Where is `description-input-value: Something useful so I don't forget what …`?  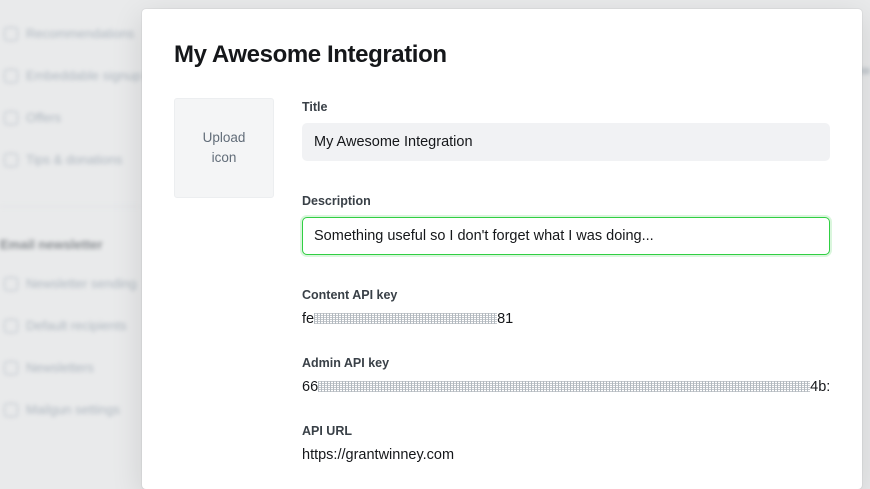
description-input-value: Something useful so I don't forget what … is located at coordinates (484, 236).